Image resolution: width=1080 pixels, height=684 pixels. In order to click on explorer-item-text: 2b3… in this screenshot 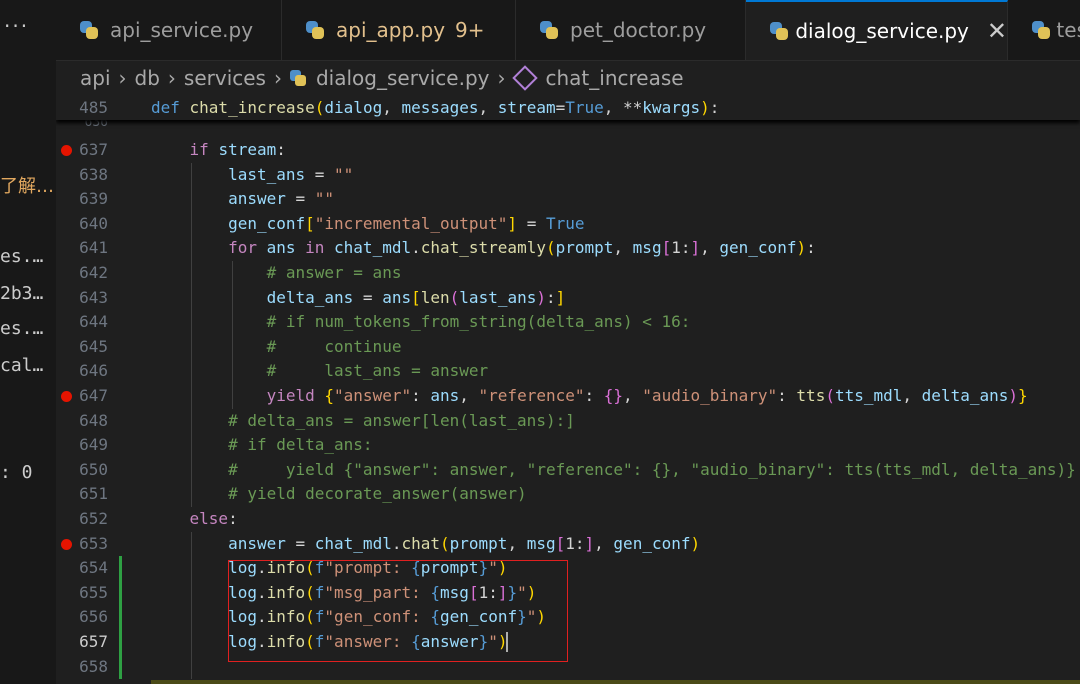, I will do `click(21, 293)`.